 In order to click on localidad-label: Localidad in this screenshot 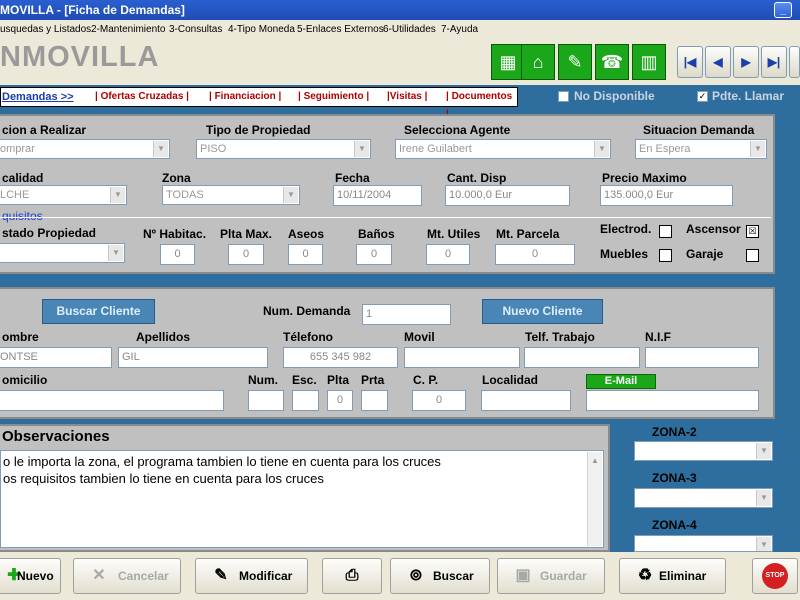, I will do `click(510, 380)`.